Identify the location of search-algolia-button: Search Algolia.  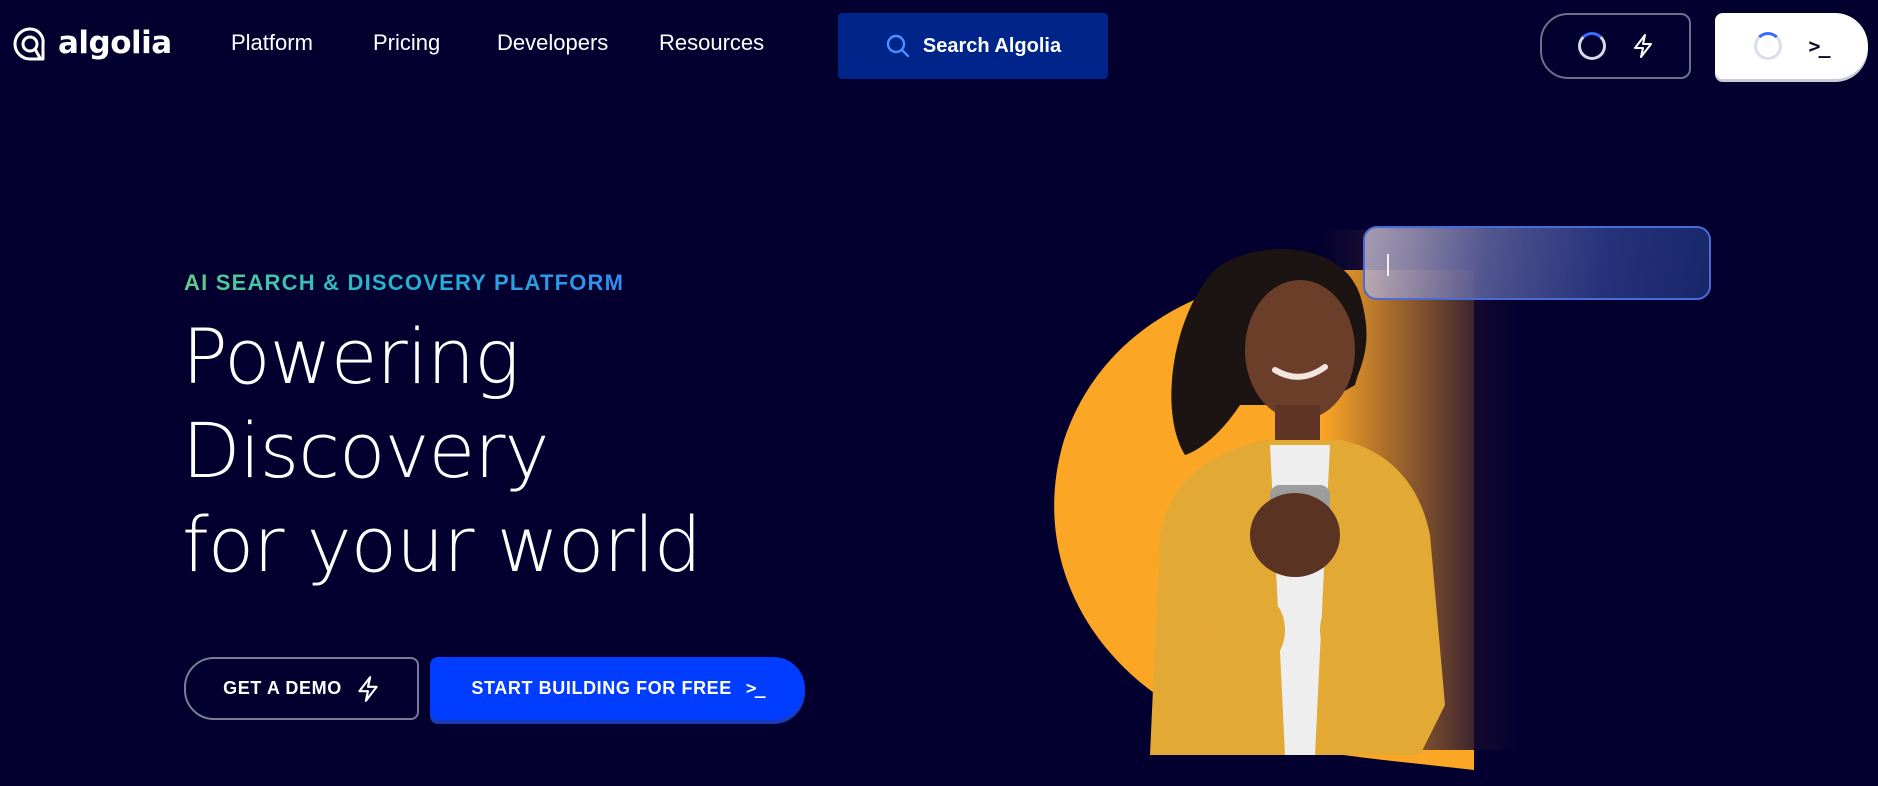
(973, 46).